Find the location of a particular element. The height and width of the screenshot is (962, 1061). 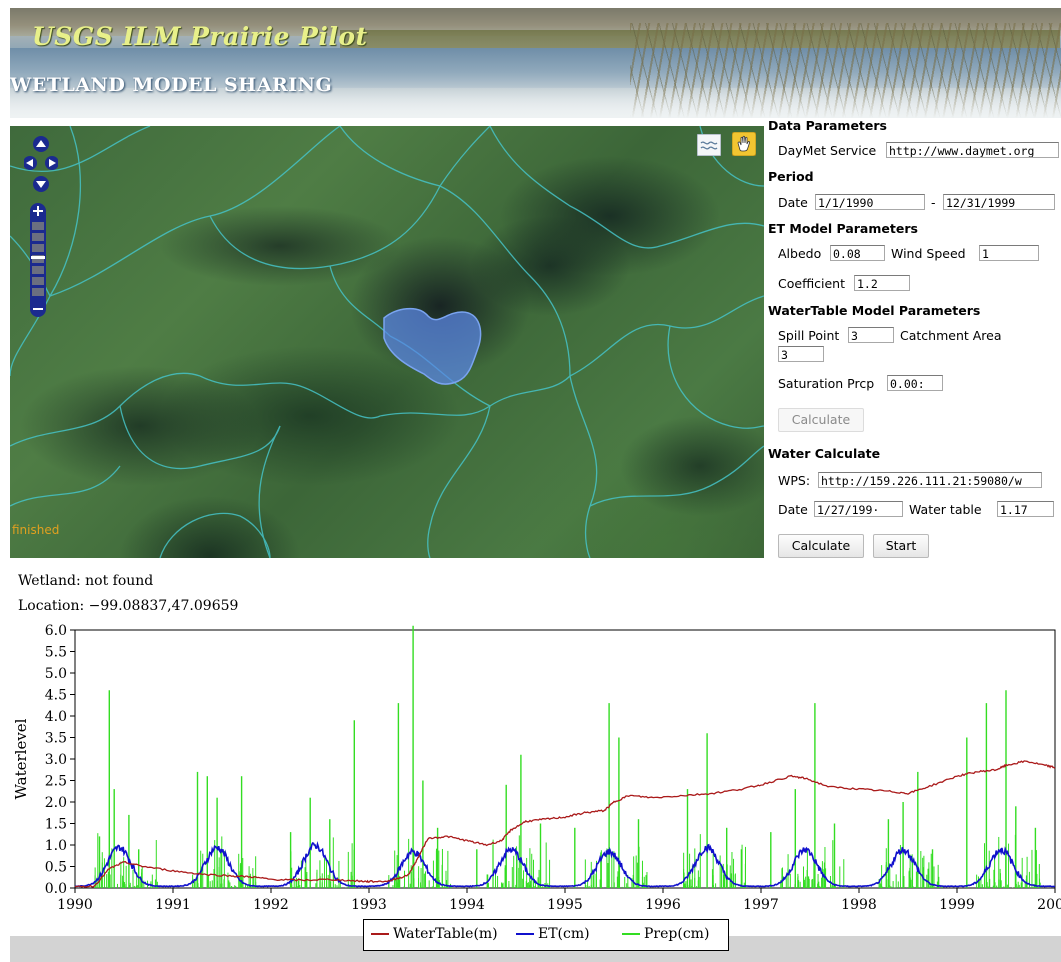

location-readout: Location: −99.08837,47.09659 is located at coordinates (128, 606).